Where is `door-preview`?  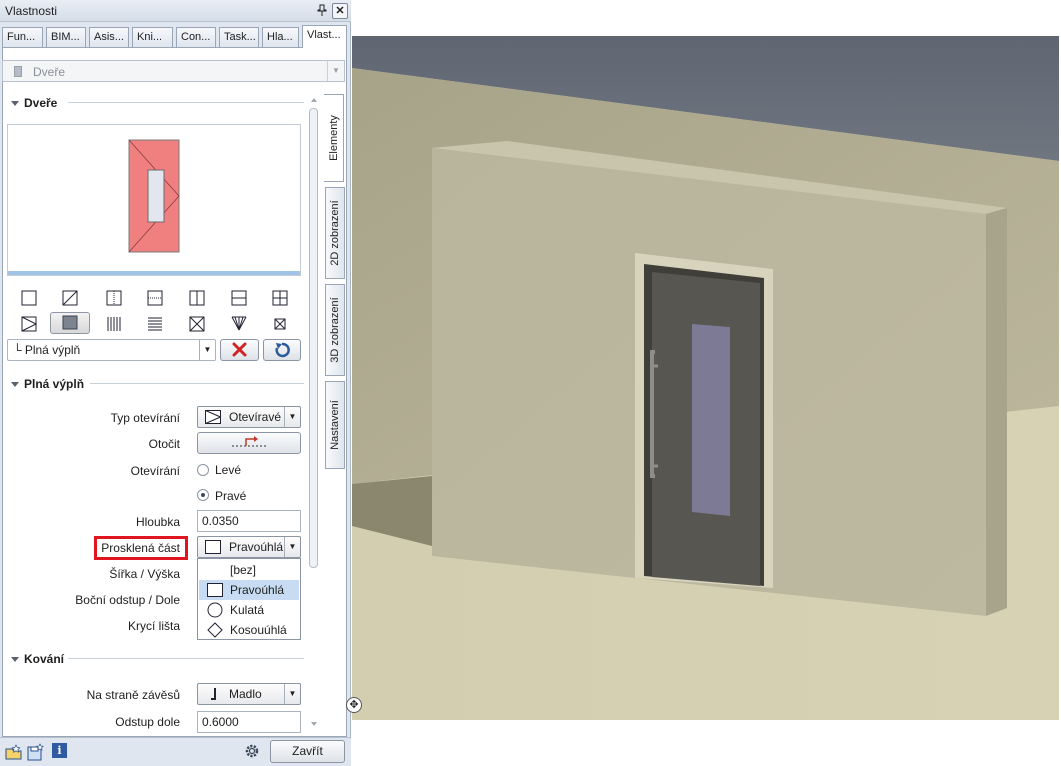
door-preview is located at coordinates (154, 200).